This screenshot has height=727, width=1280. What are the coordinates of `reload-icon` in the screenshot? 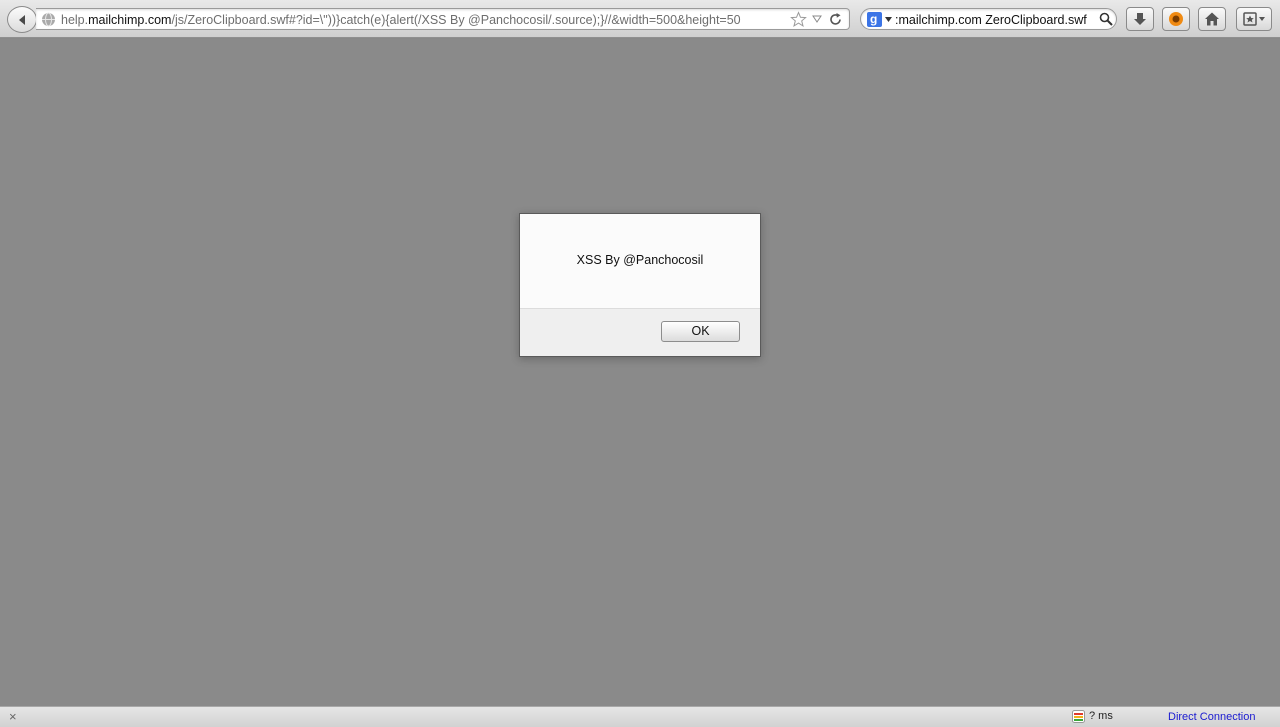 It's located at (835, 19).